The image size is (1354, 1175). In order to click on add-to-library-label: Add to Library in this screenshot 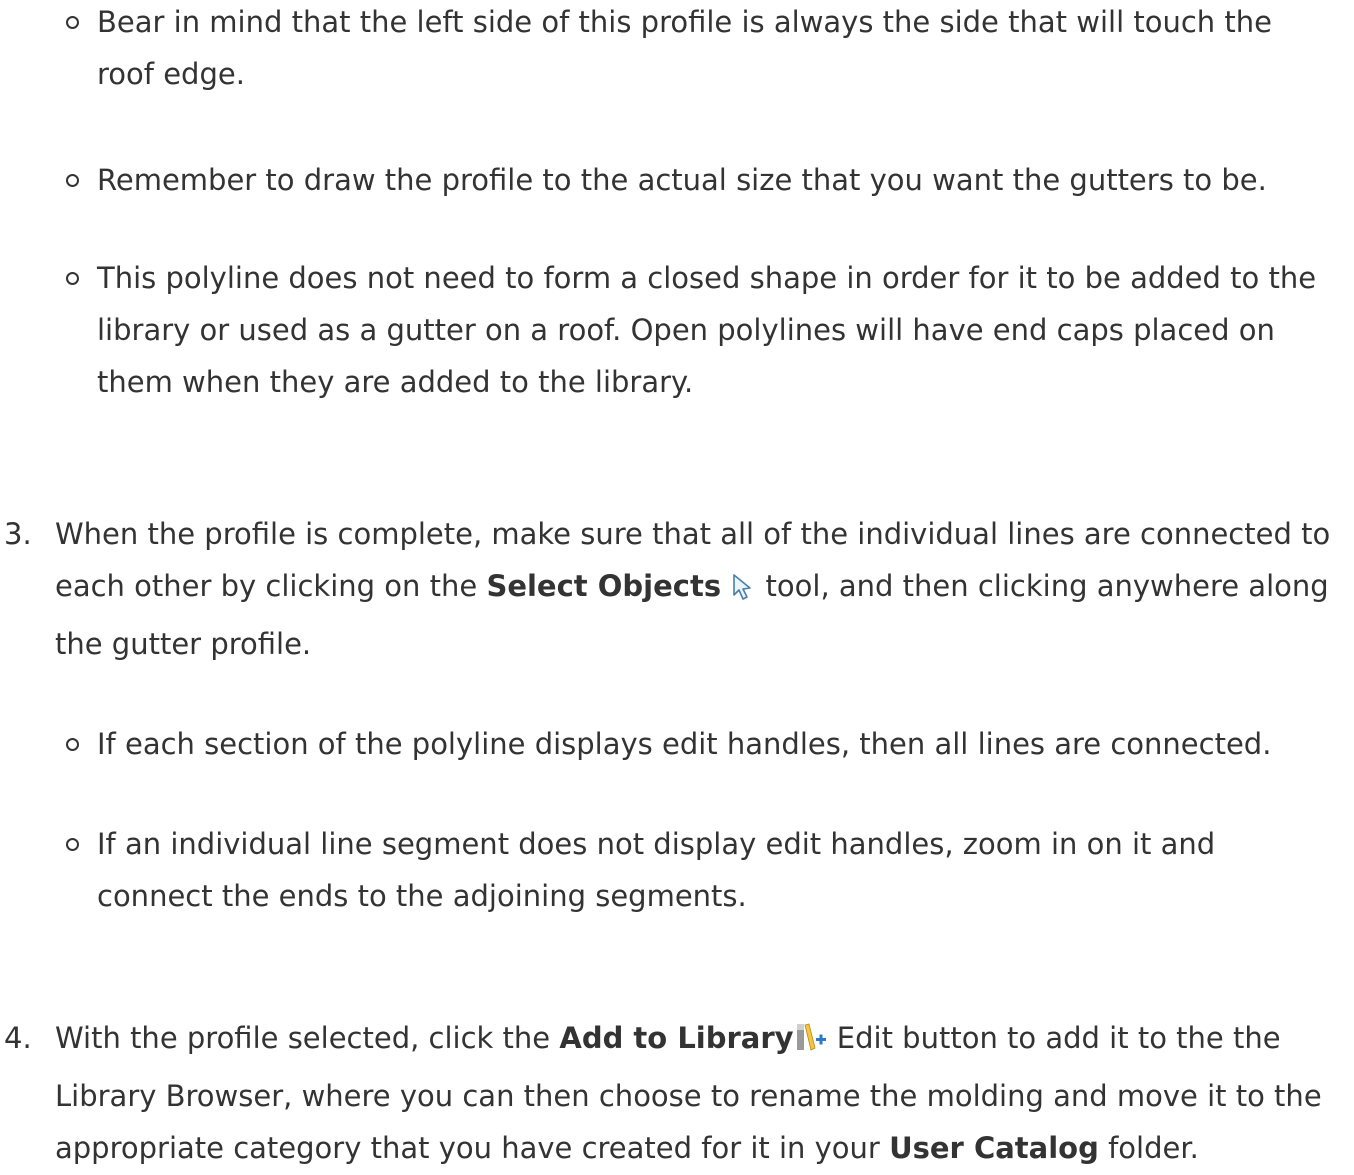, I will do `click(676, 1038)`.